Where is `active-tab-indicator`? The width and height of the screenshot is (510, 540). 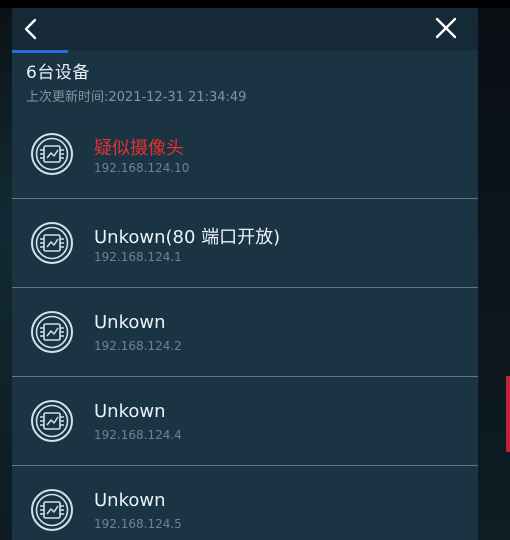
active-tab-indicator is located at coordinates (40, 51).